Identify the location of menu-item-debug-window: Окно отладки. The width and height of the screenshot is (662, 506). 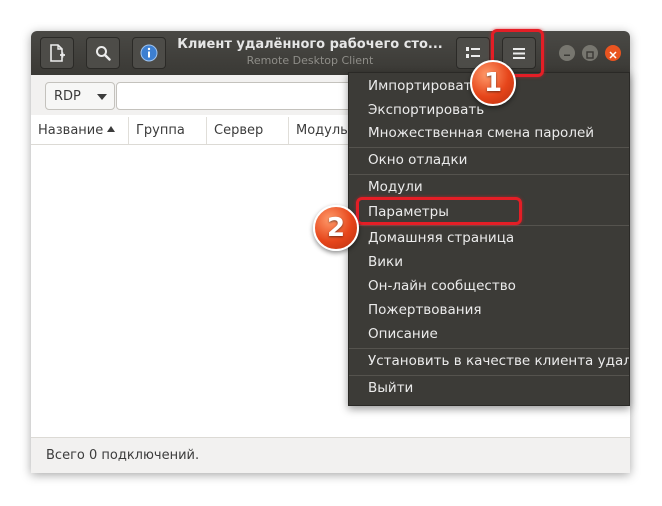
(489, 160).